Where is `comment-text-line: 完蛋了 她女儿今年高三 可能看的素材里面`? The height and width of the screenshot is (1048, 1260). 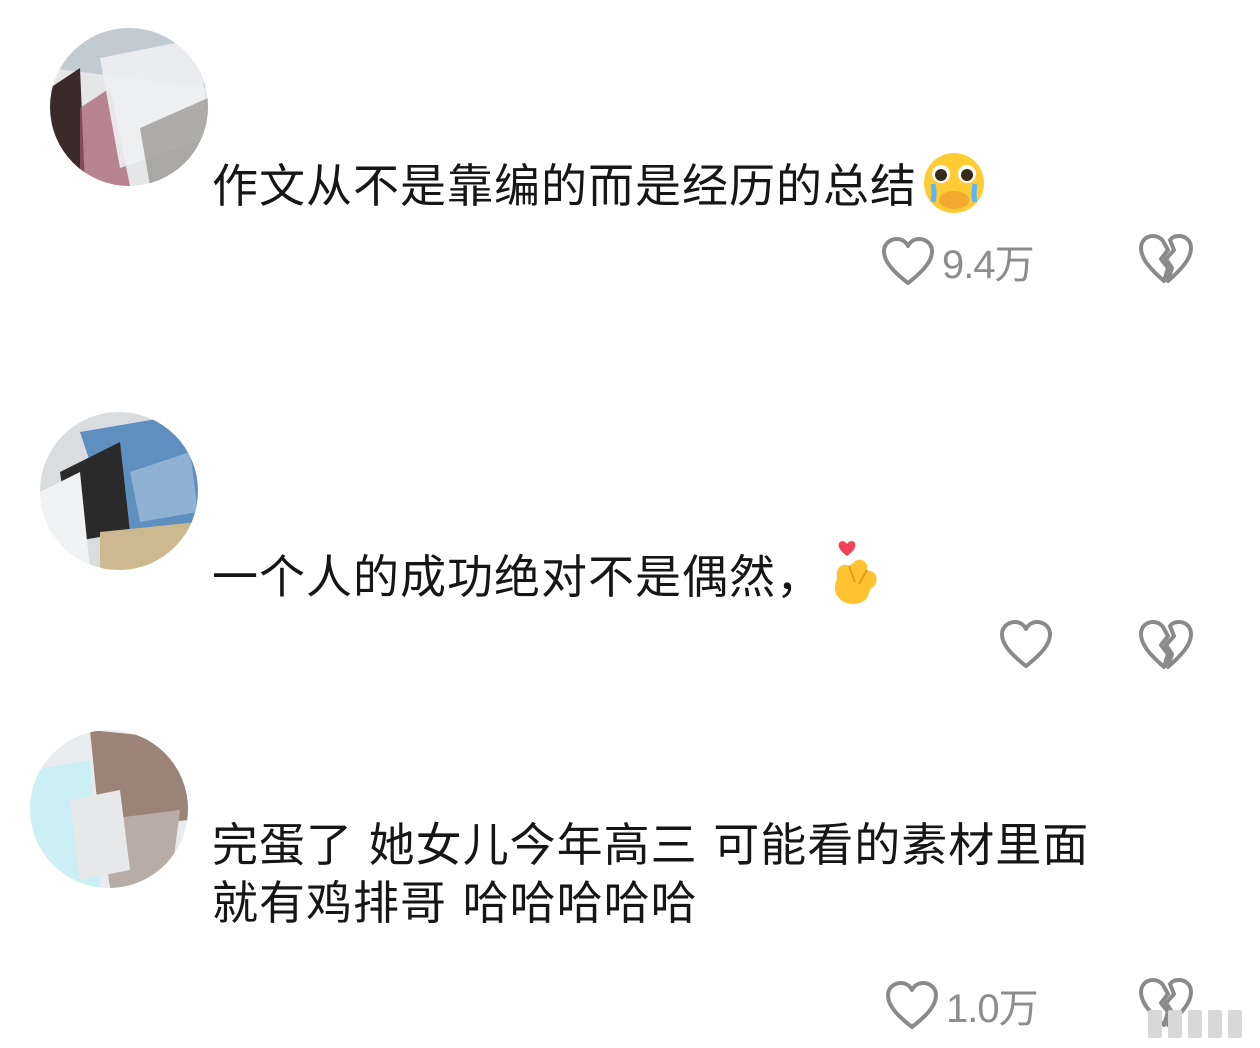
comment-text-line: 完蛋了 她女儿今年高三 可能看的素材里面 is located at coordinates (651, 845).